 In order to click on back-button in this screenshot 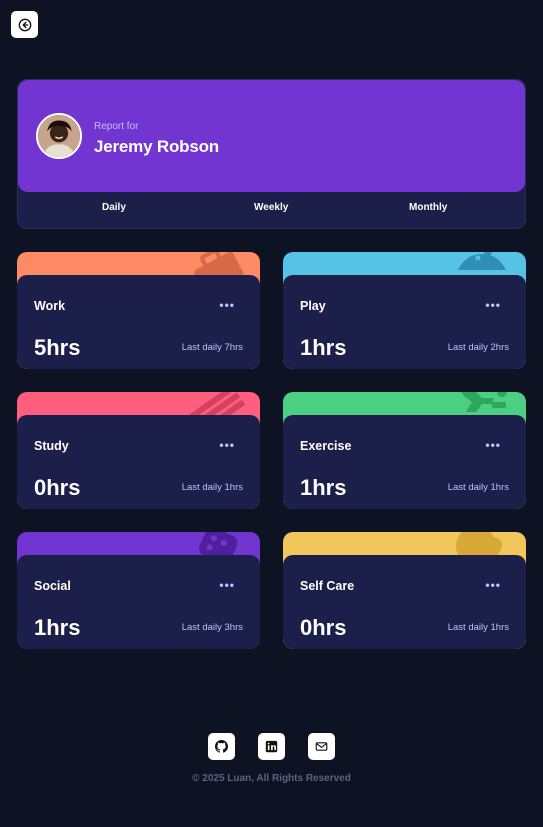, I will do `click(24, 24)`.